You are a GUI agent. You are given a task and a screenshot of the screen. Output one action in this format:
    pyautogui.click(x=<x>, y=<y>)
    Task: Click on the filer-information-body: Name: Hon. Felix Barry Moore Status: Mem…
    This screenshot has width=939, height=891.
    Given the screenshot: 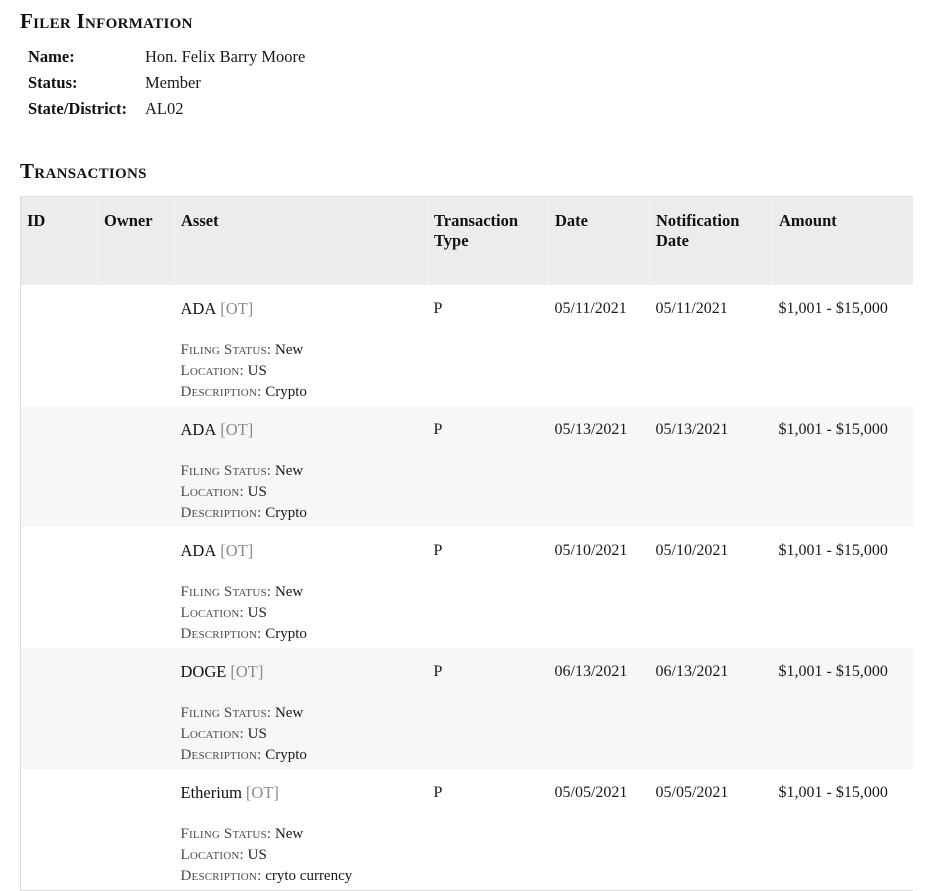 What is the action you would take?
    pyautogui.click(x=166, y=85)
    